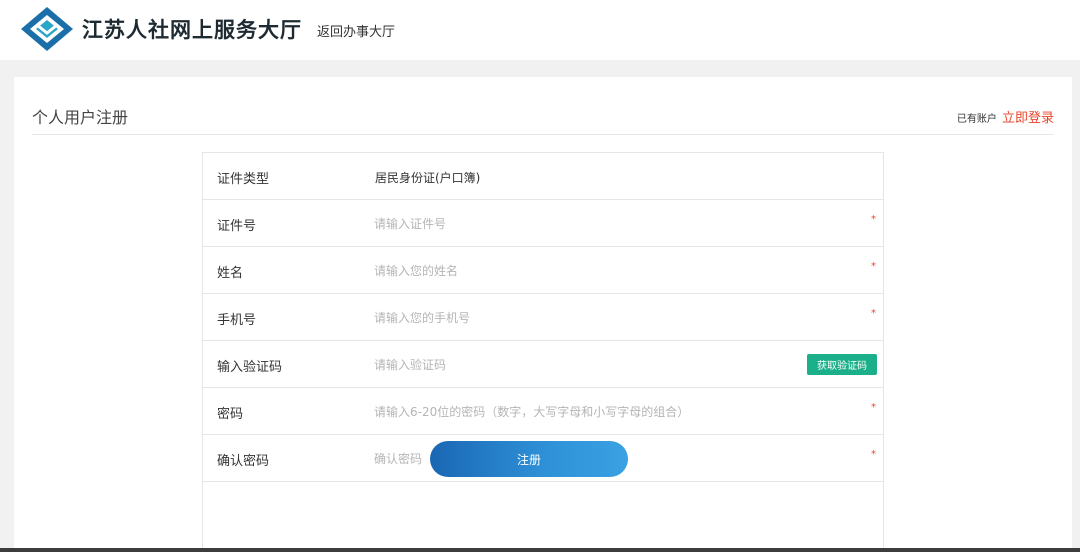 The image size is (1080, 552). What do you see at coordinates (1028, 118) in the screenshot?
I see `login-now-link: 立即登录` at bounding box center [1028, 118].